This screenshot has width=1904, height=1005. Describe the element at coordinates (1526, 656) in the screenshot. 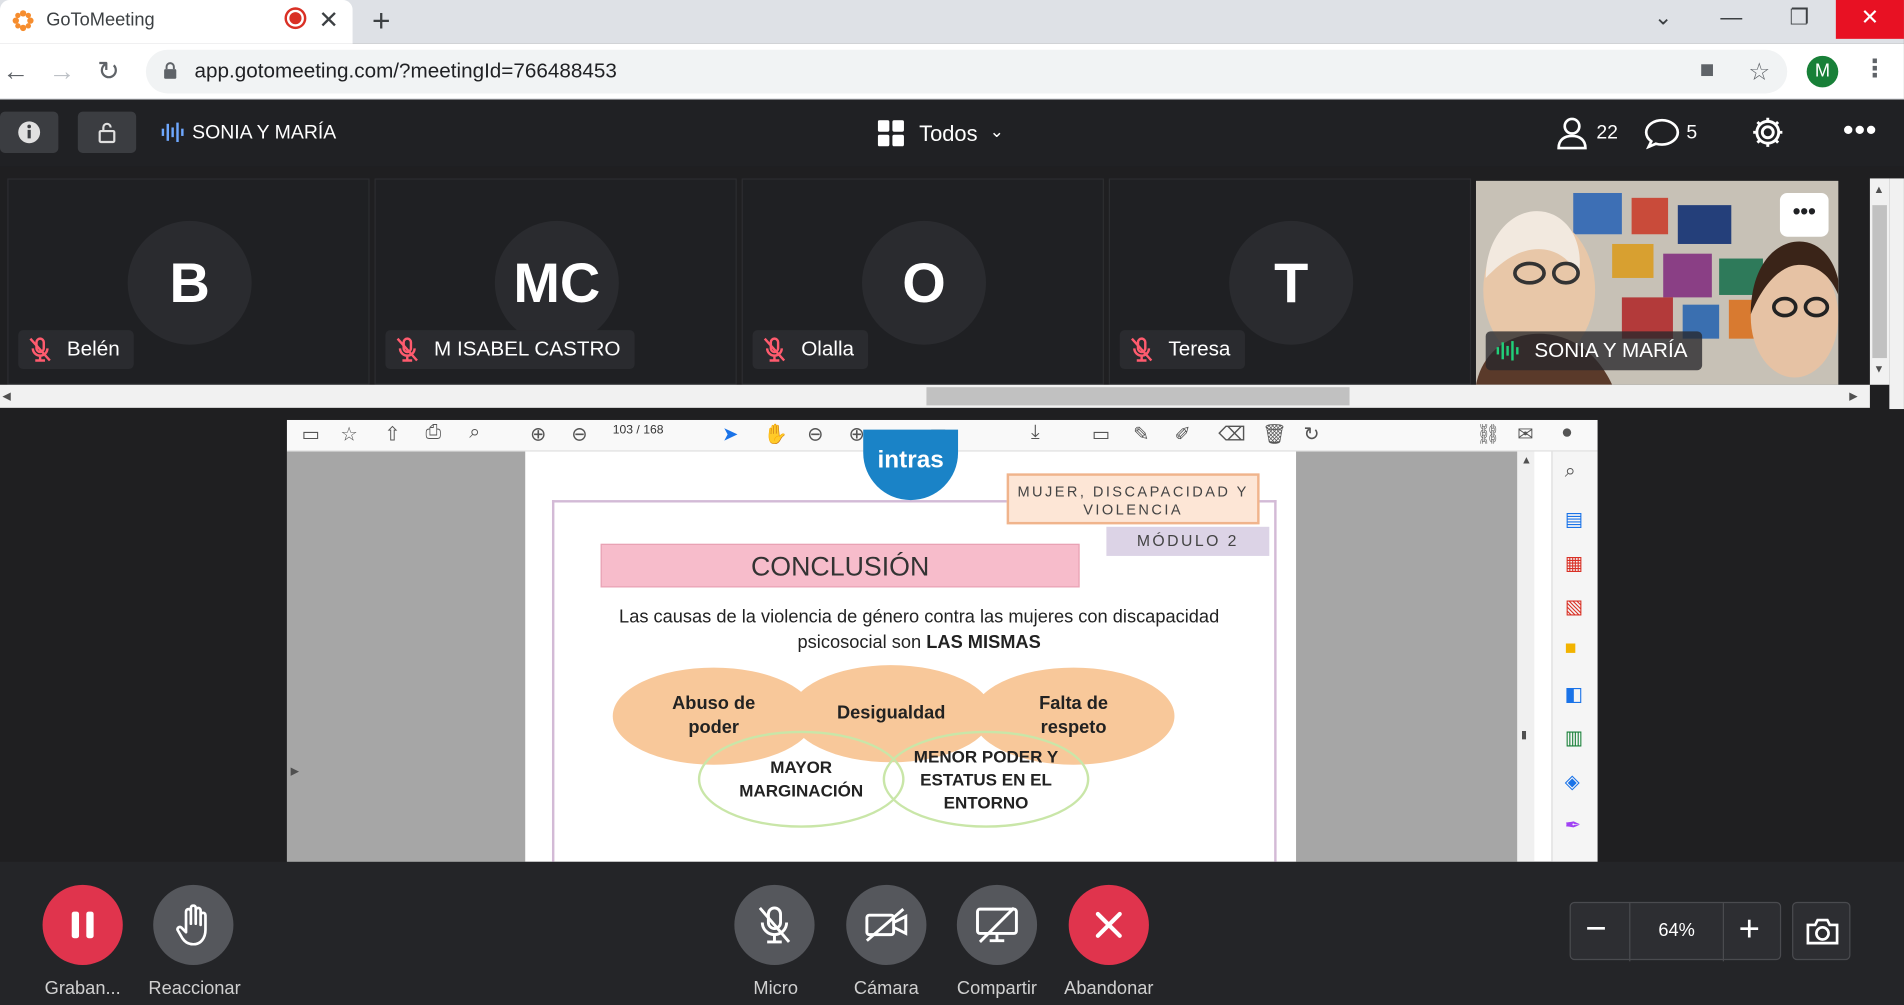

I see `pdf-vertical-scrollbar: ▲ ▮` at that location.